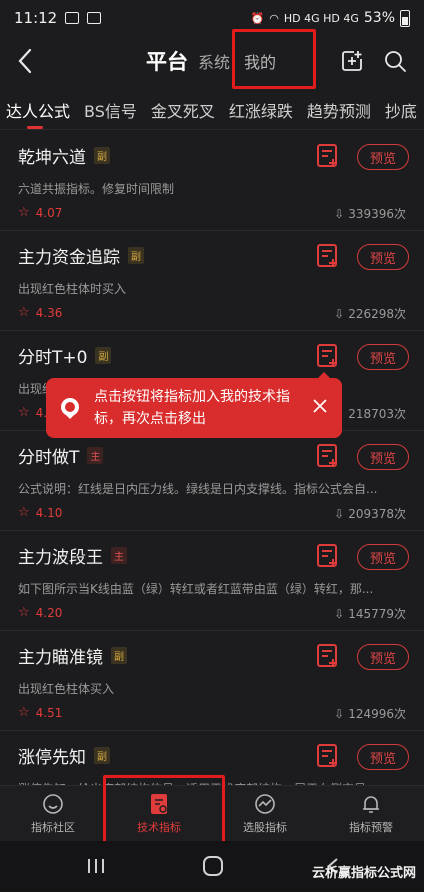 The width and height of the screenshot is (424, 892). I want to click on item-usage-count: 339396次, so click(377, 214).